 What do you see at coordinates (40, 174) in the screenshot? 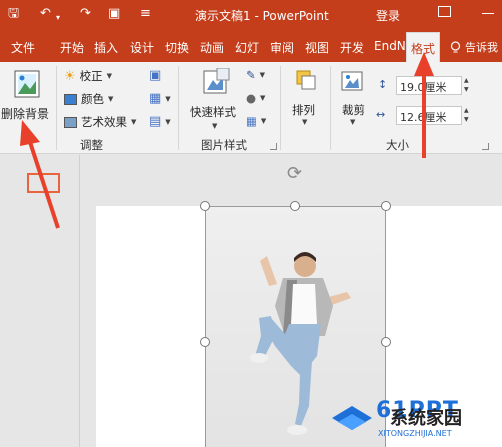
I see `arrow-to-remove-background` at bounding box center [40, 174].